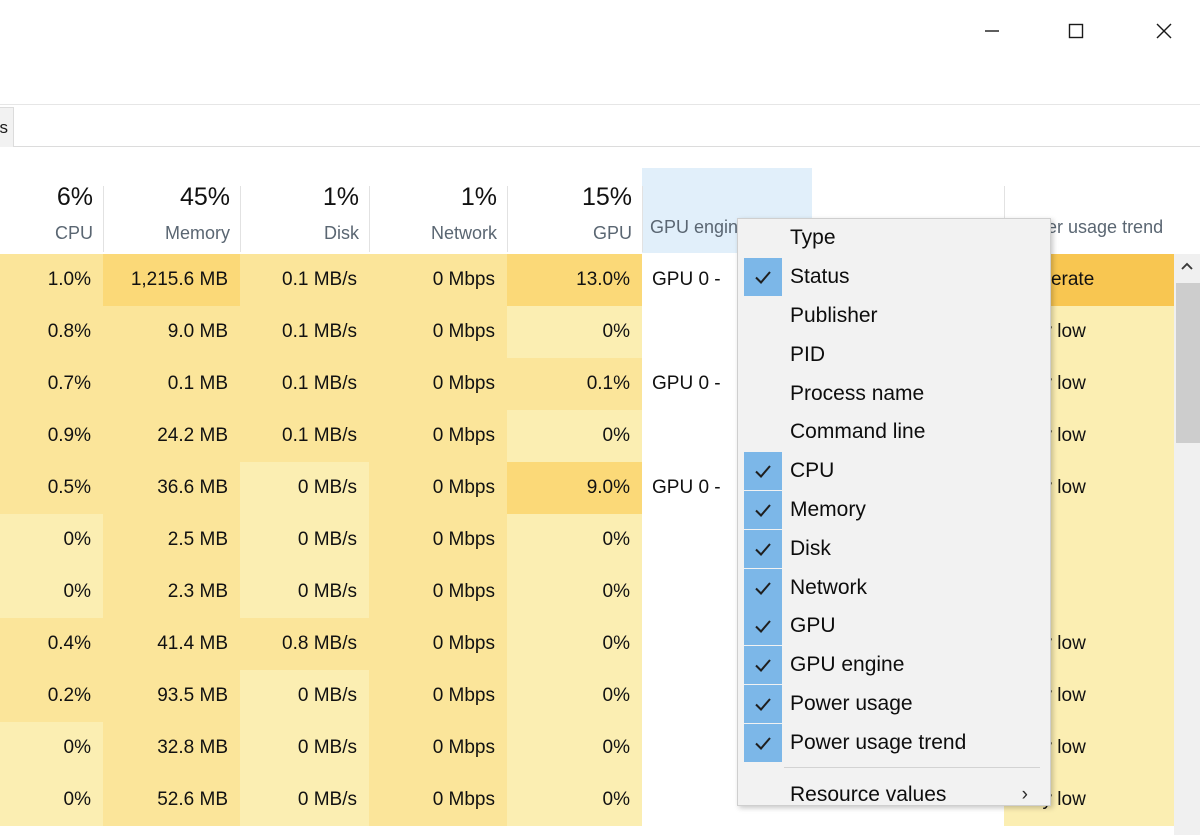 The width and height of the screenshot is (1200, 835). What do you see at coordinates (4, 127) in the screenshot?
I see `tab-processes-label: s` at bounding box center [4, 127].